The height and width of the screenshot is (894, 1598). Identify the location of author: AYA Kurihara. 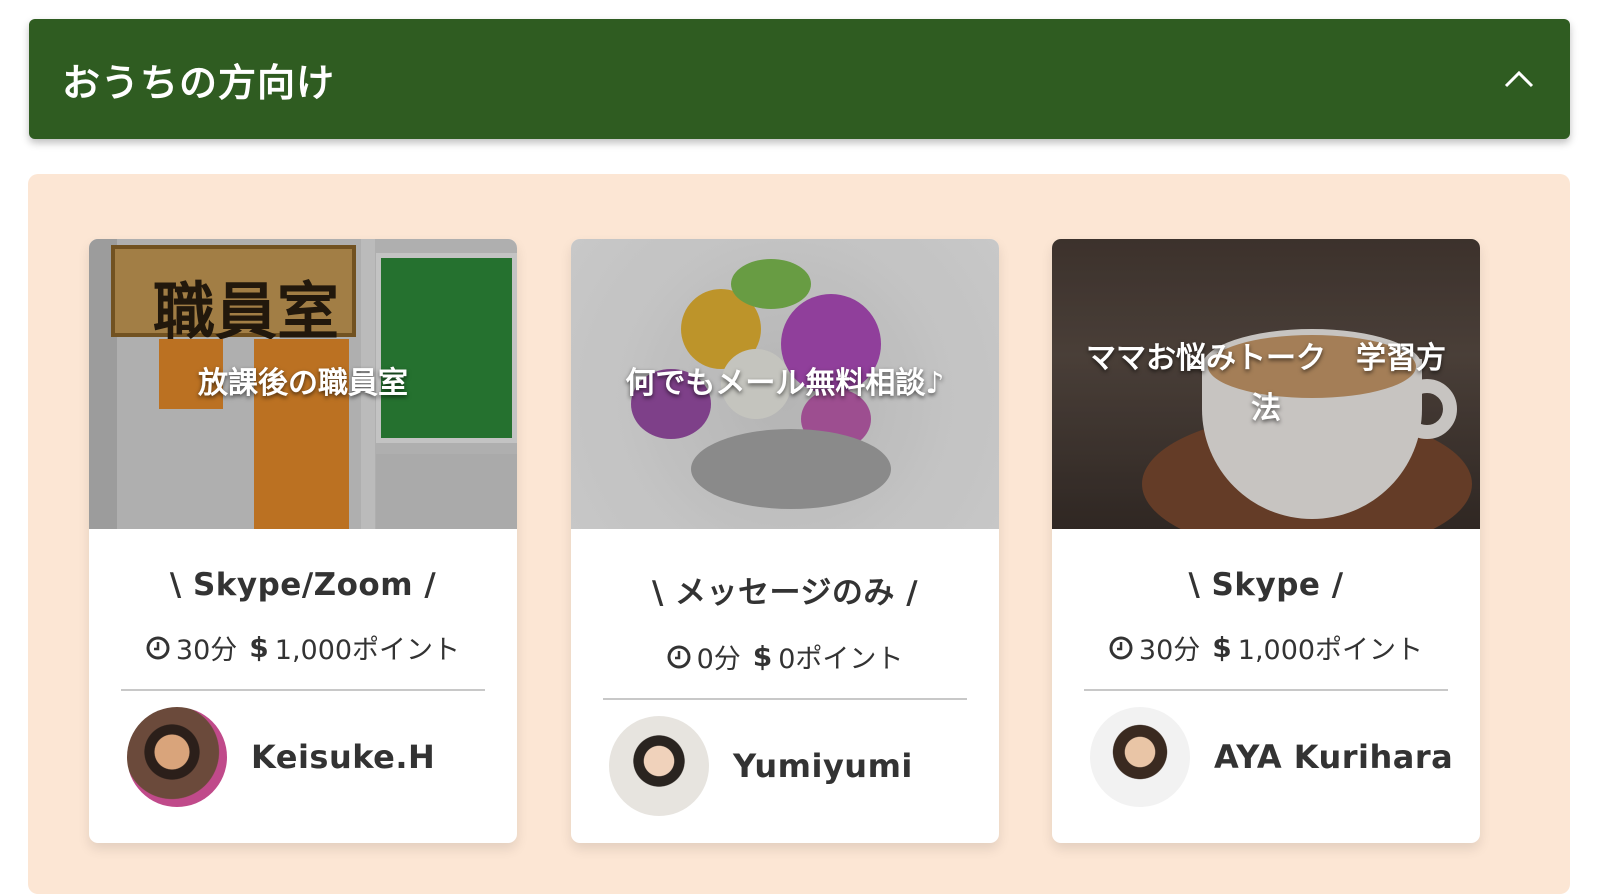
(1266, 757).